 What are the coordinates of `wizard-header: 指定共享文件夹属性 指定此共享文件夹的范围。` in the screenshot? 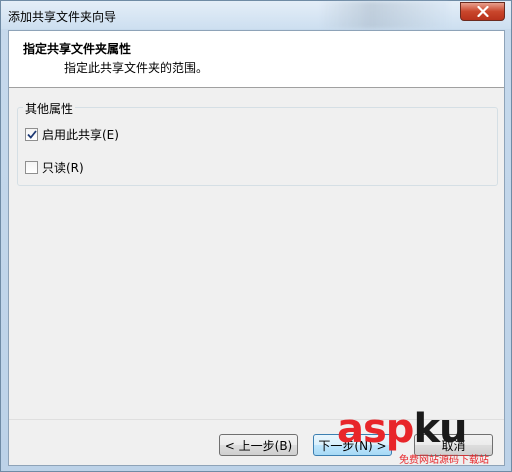 It's located at (256, 59).